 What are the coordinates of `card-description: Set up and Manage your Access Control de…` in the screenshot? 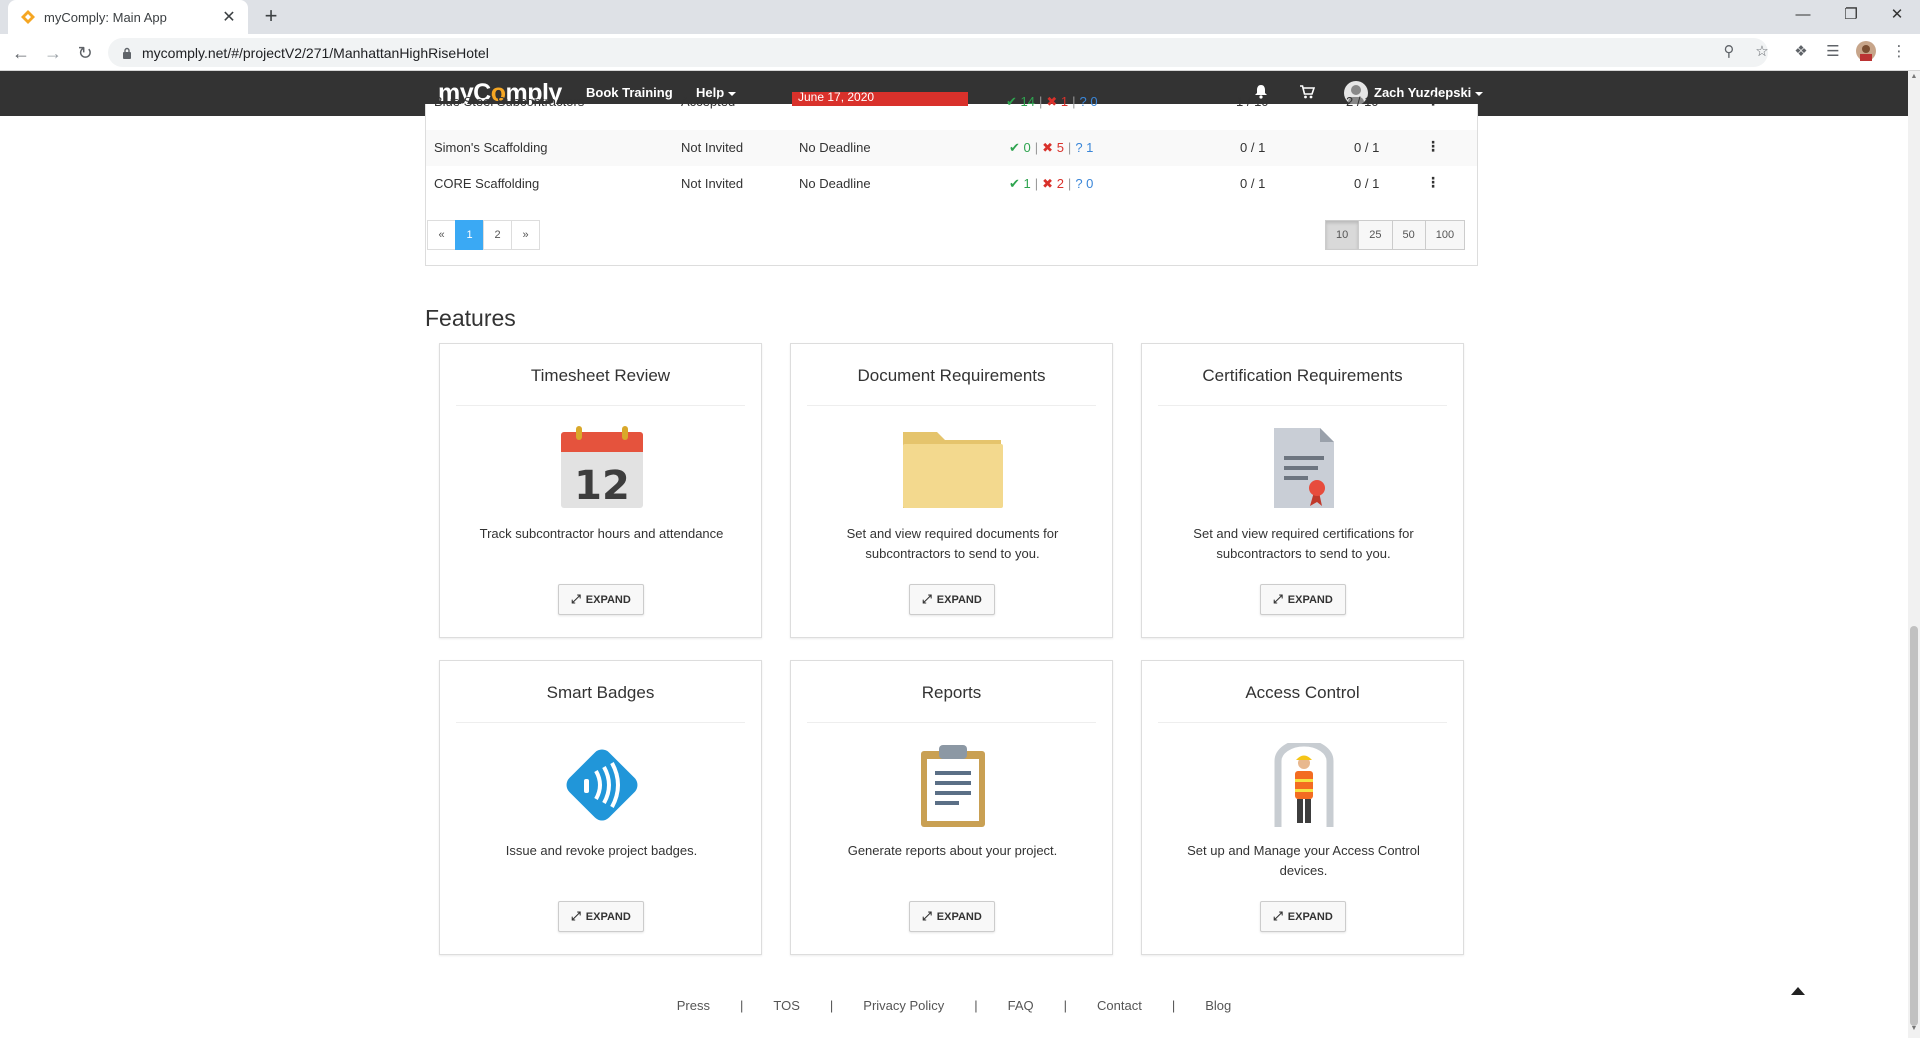 It's located at (1303, 860).